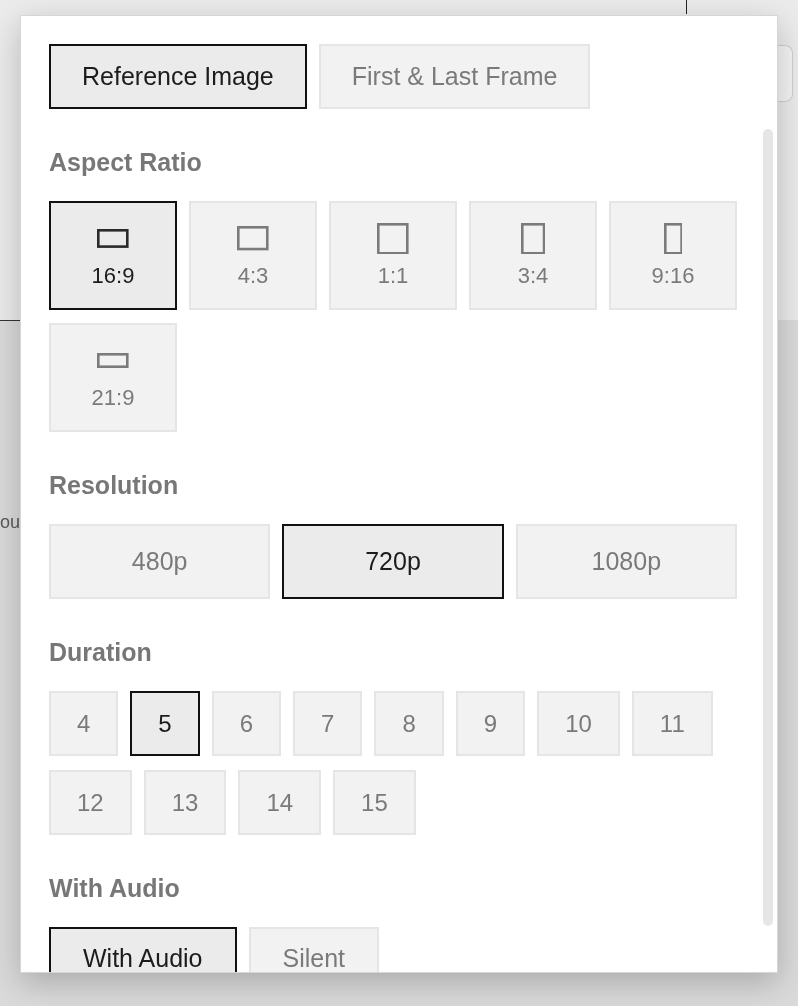  I want to click on section-heading: With Audio, so click(115, 888).